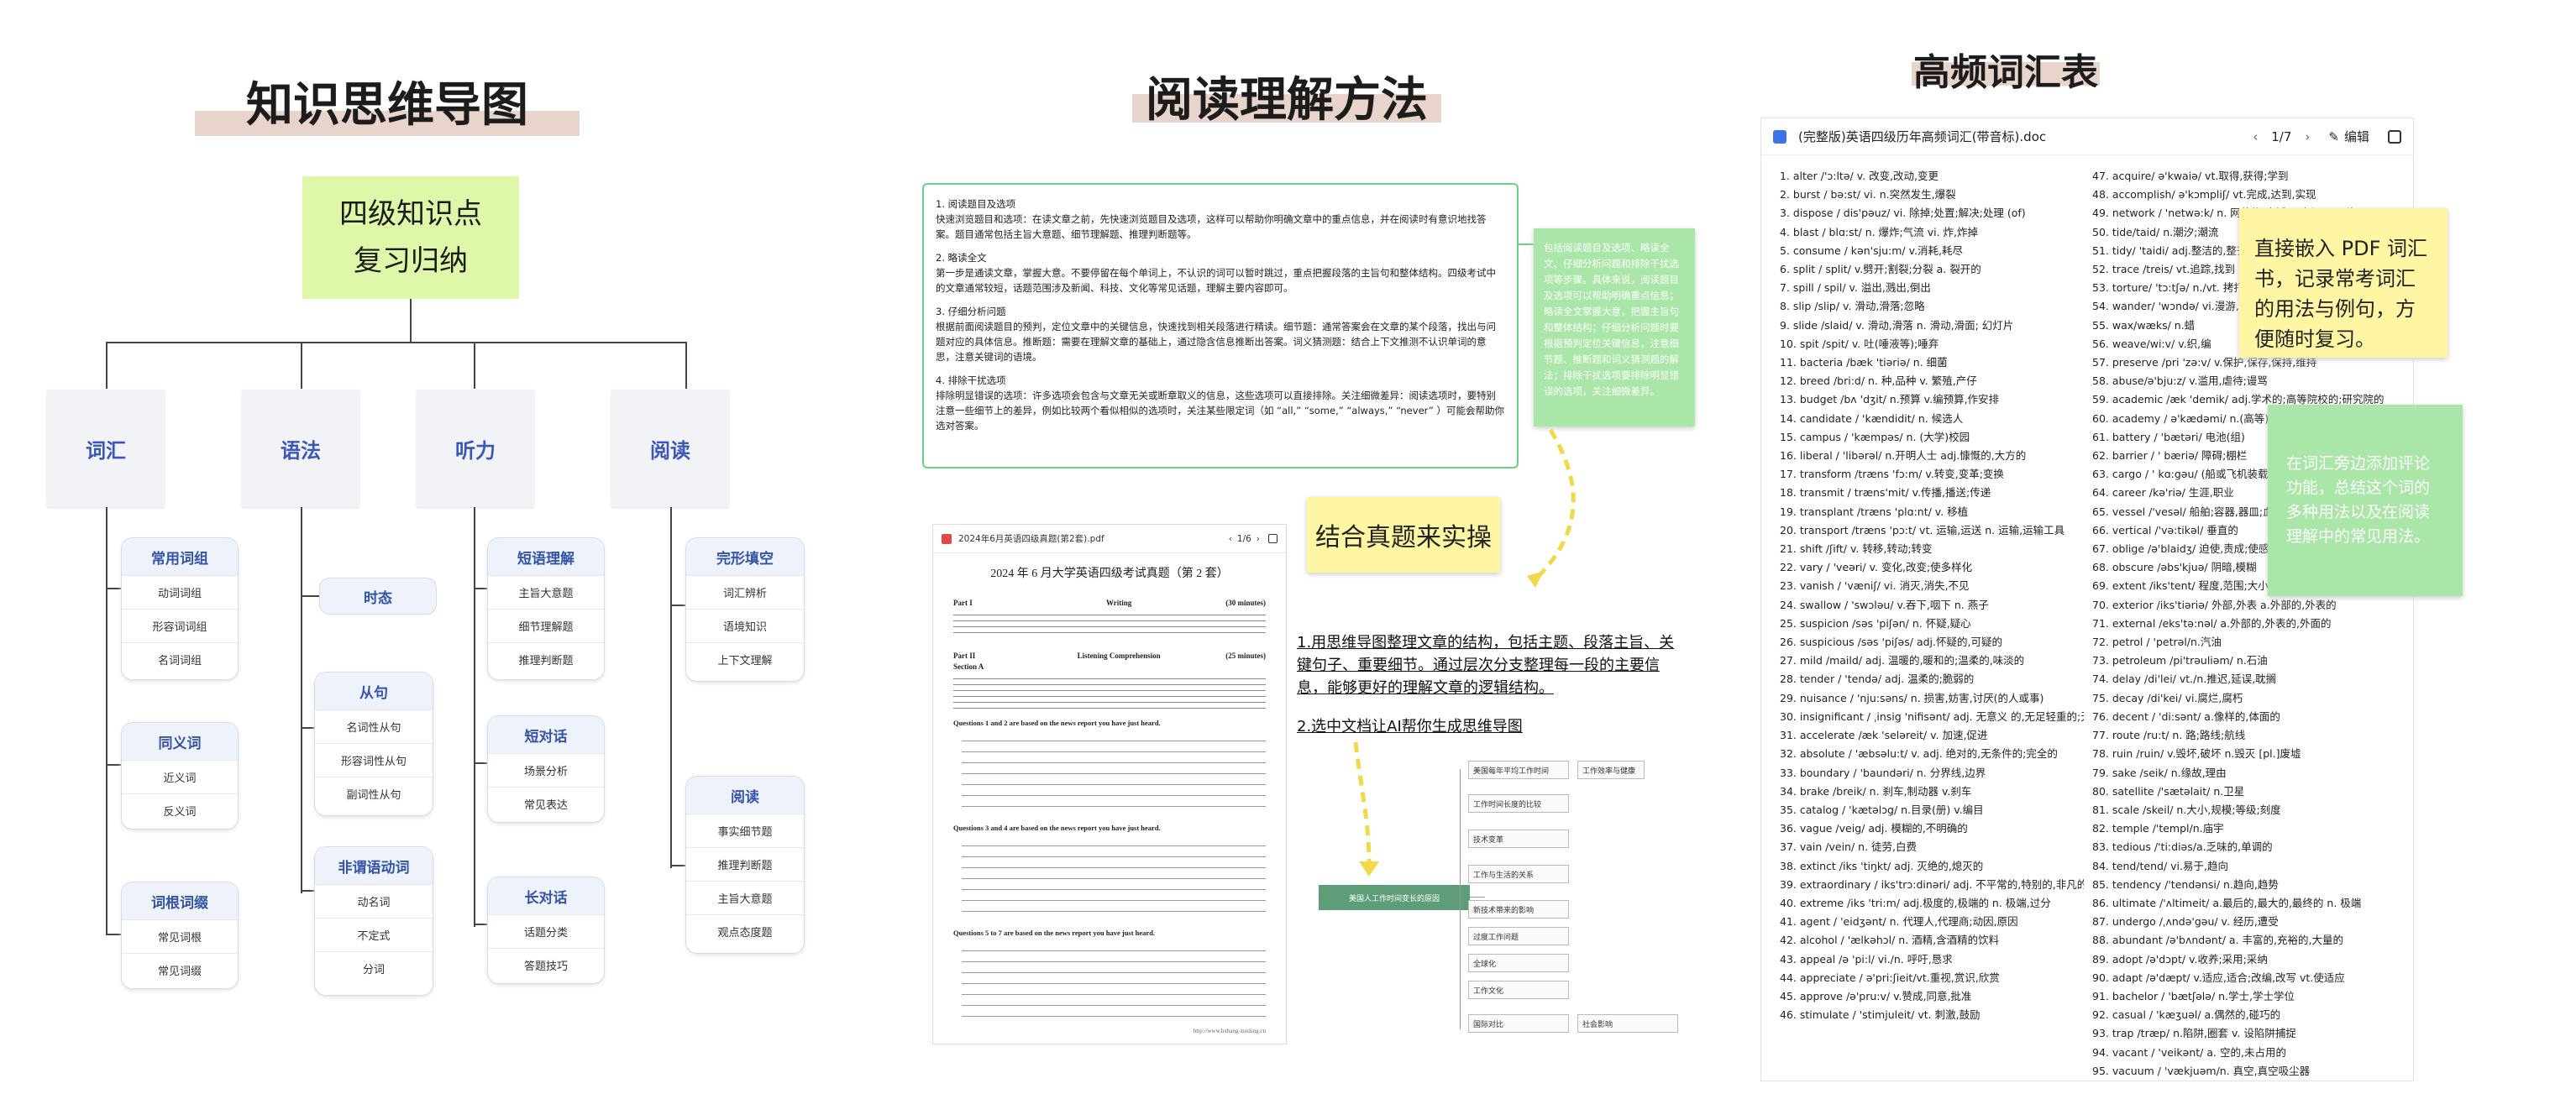 Image resolution: width=2576 pixels, height=1094 pixels. I want to click on group-short-dialogue: 短对话 场景分析 常见表达, so click(546, 769).